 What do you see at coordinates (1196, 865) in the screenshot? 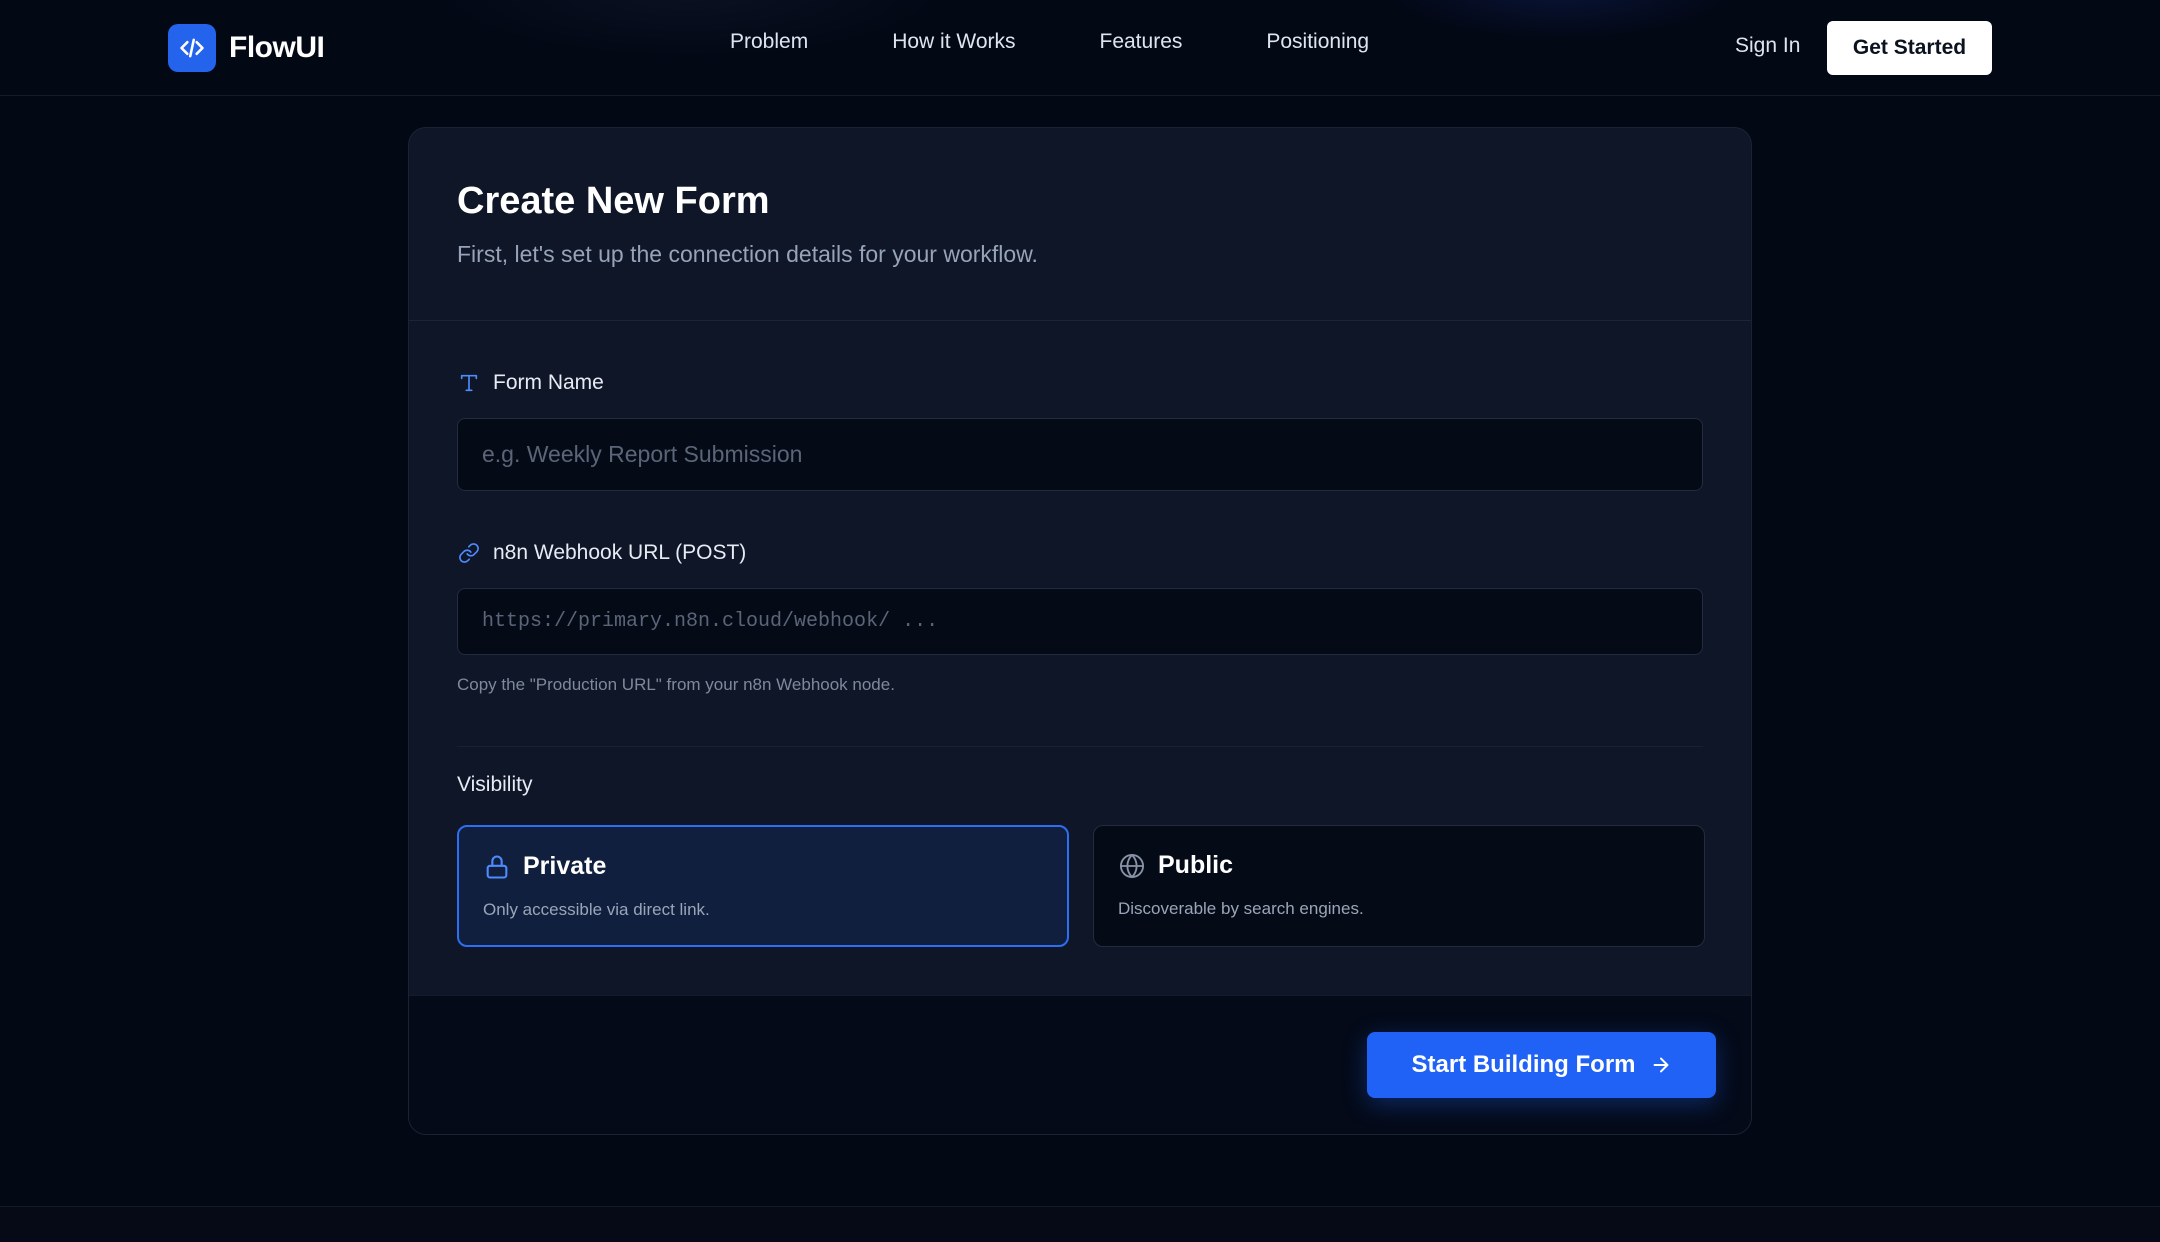
I see `public-option-title: Public` at bounding box center [1196, 865].